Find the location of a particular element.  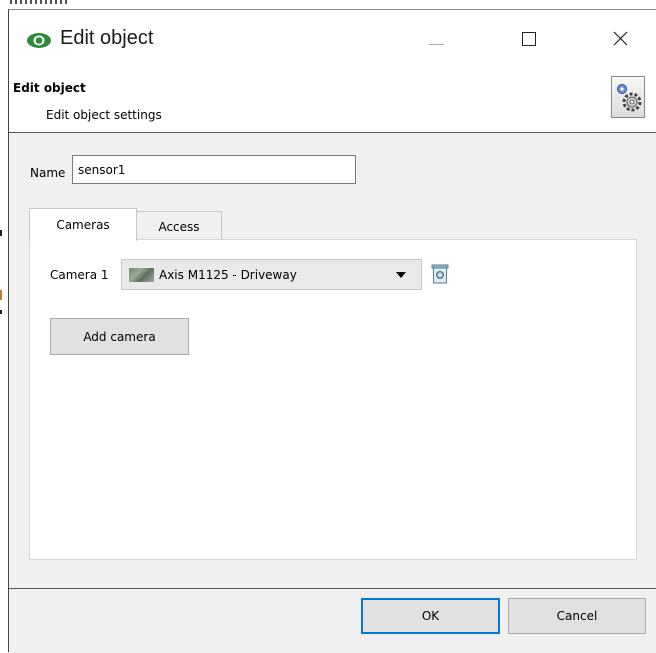

close-icon is located at coordinates (620, 38).